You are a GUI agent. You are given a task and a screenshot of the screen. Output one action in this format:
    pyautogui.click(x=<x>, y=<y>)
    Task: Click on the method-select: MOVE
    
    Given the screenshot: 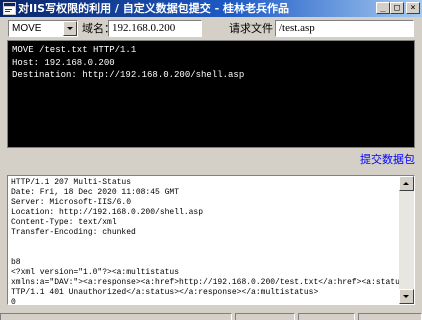 What is the action you would take?
    pyautogui.click(x=43, y=28)
    